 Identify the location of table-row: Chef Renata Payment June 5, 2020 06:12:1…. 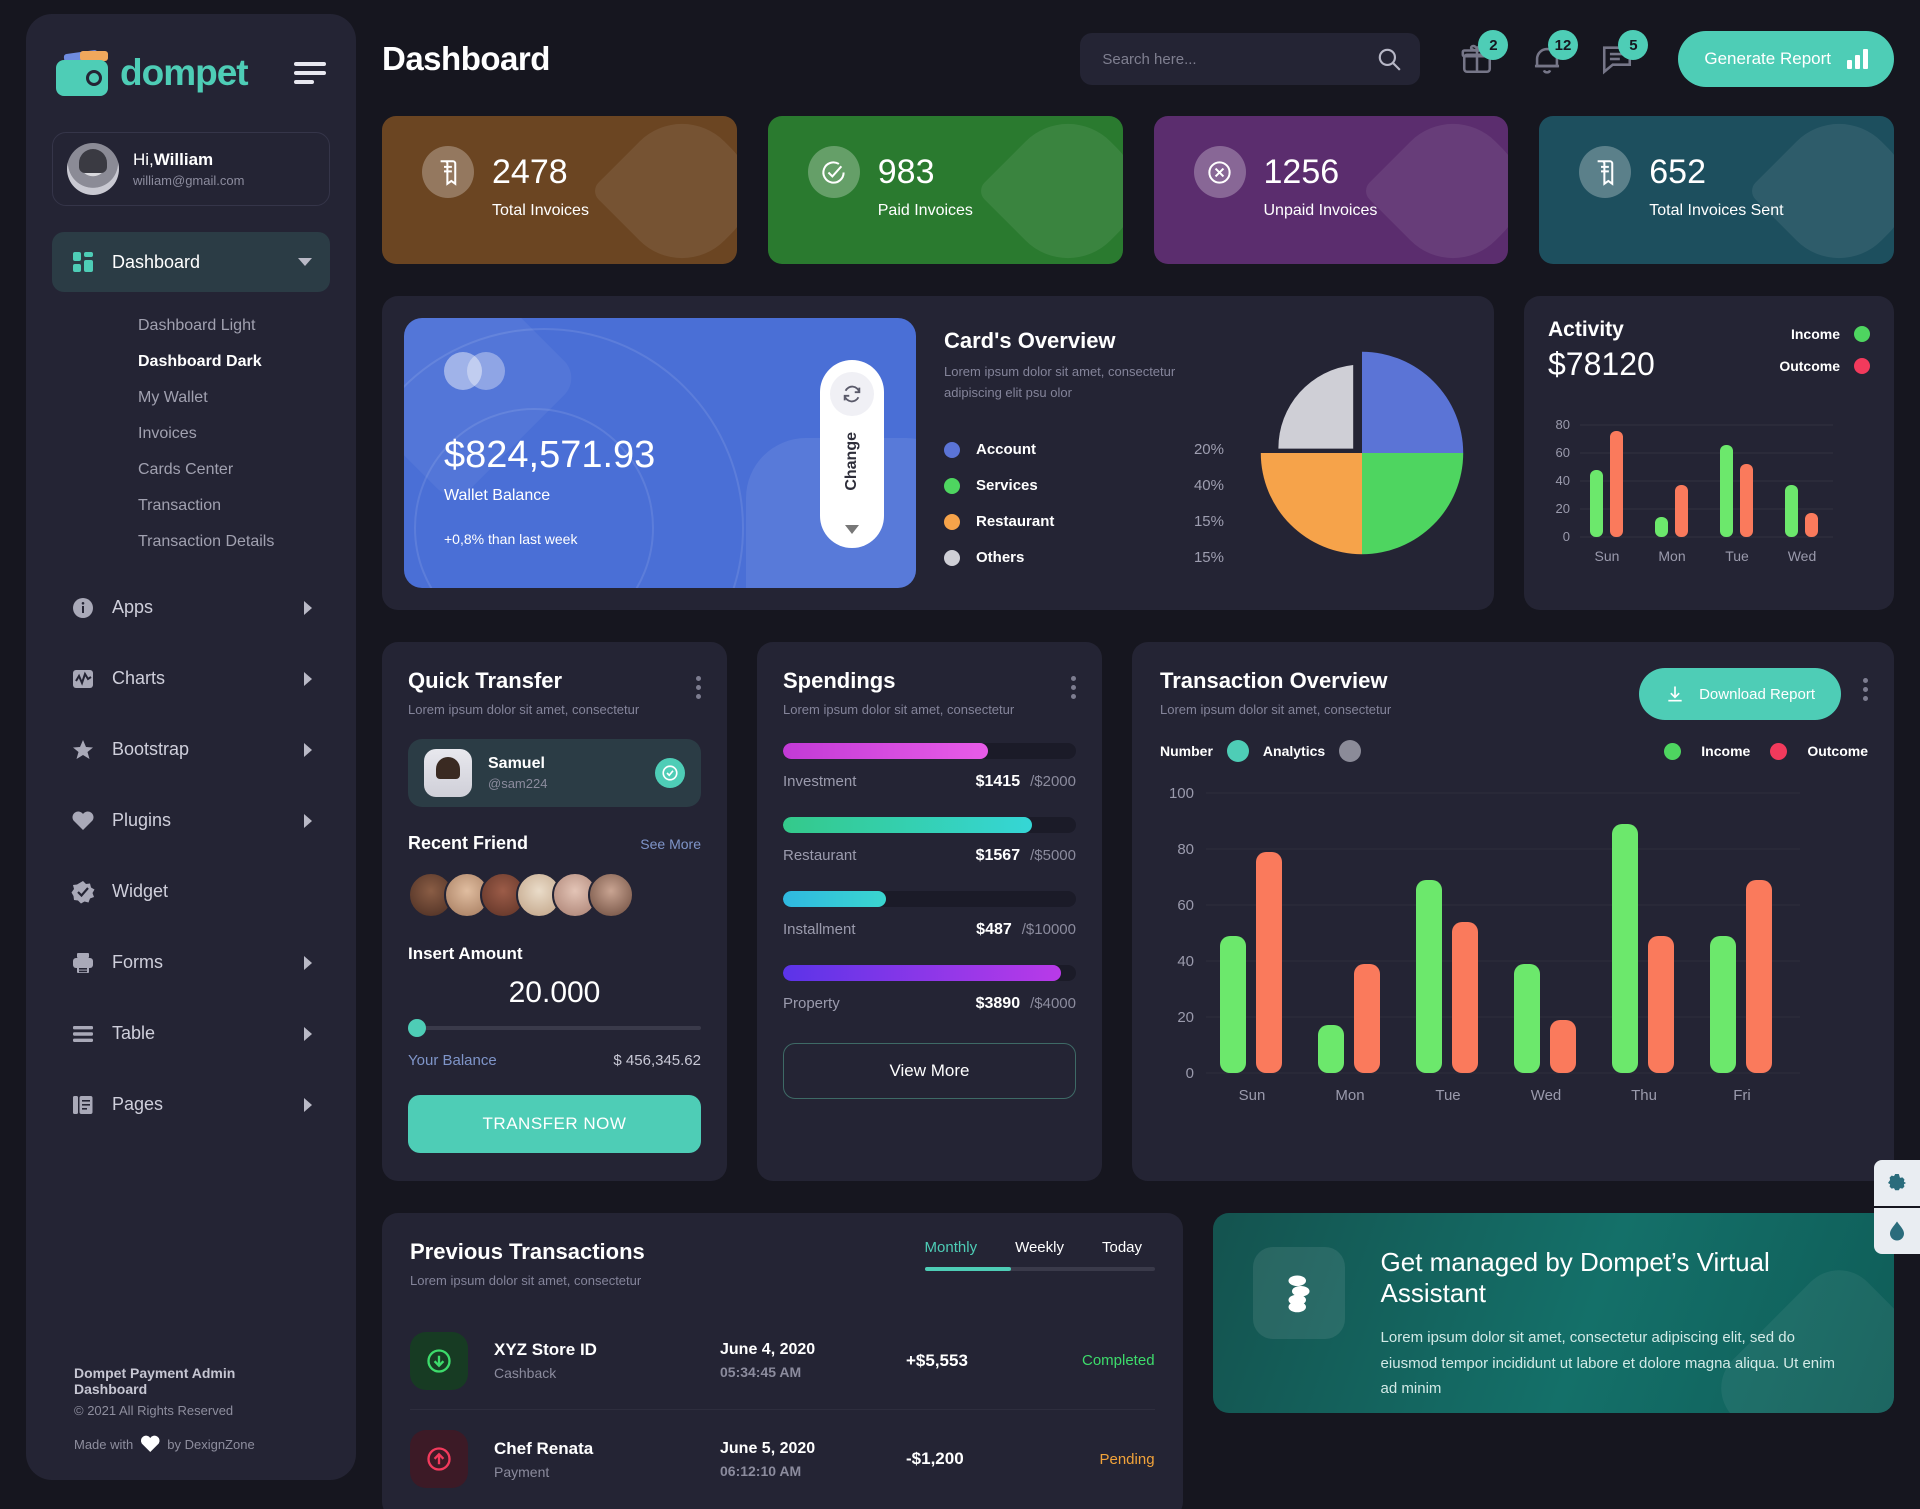
(782, 1459).